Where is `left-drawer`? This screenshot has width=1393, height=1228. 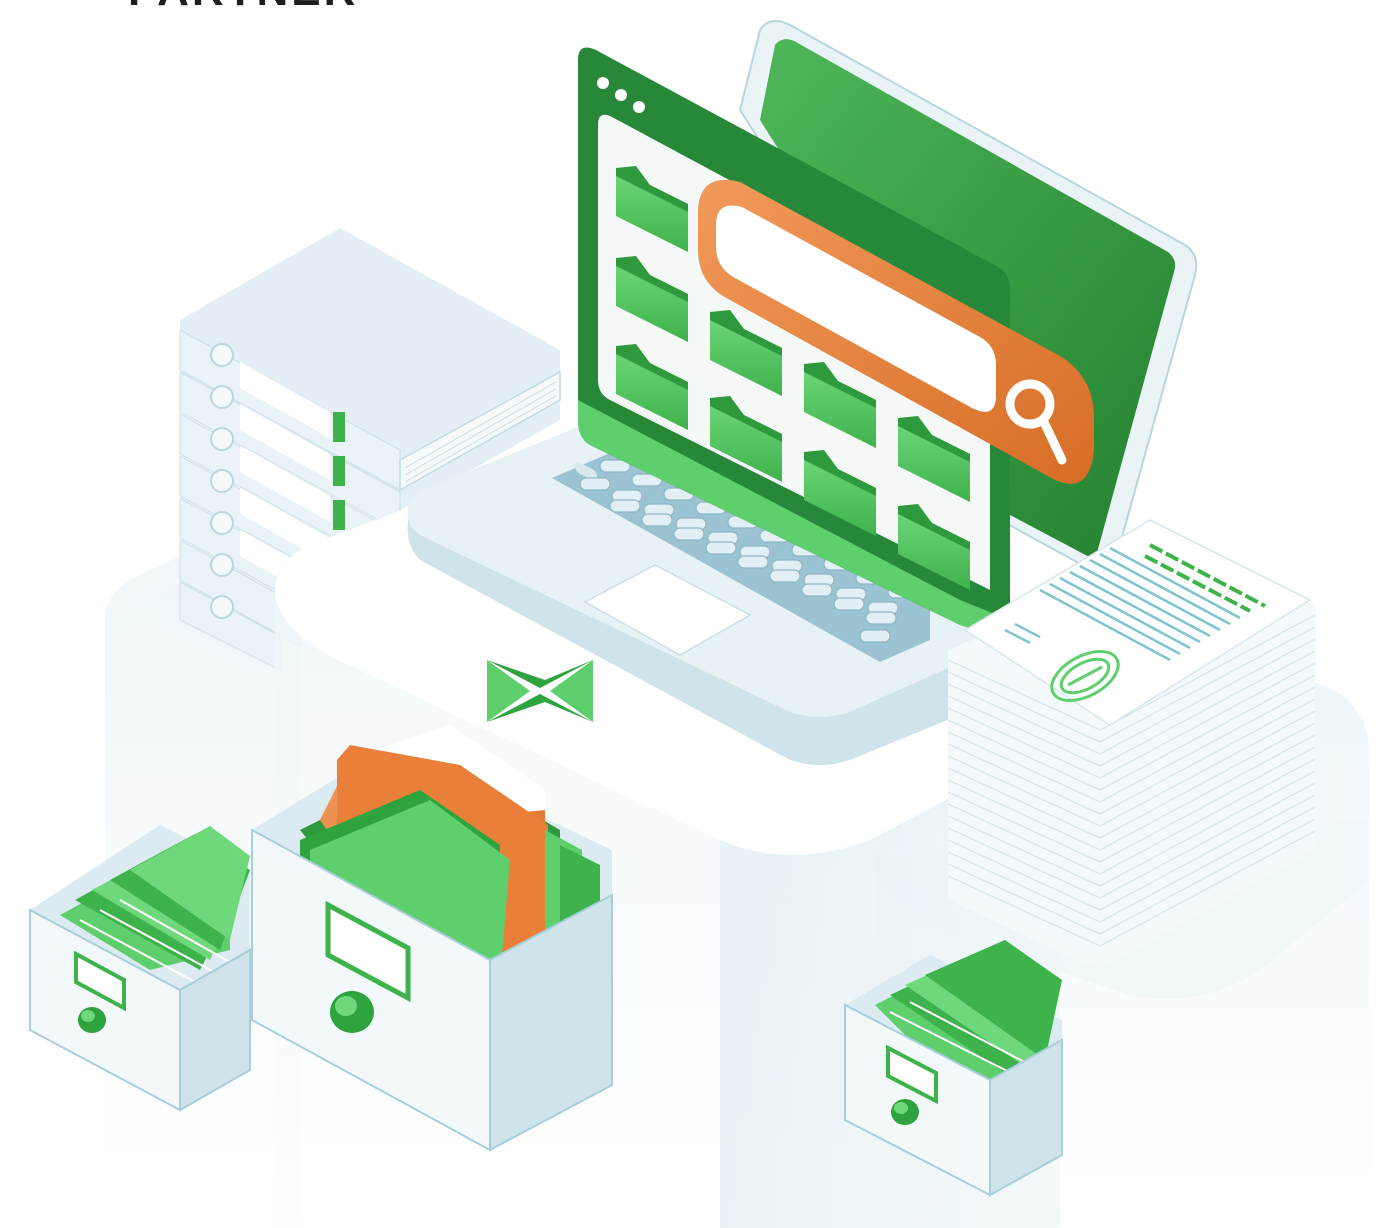
left-drawer is located at coordinates (140, 968).